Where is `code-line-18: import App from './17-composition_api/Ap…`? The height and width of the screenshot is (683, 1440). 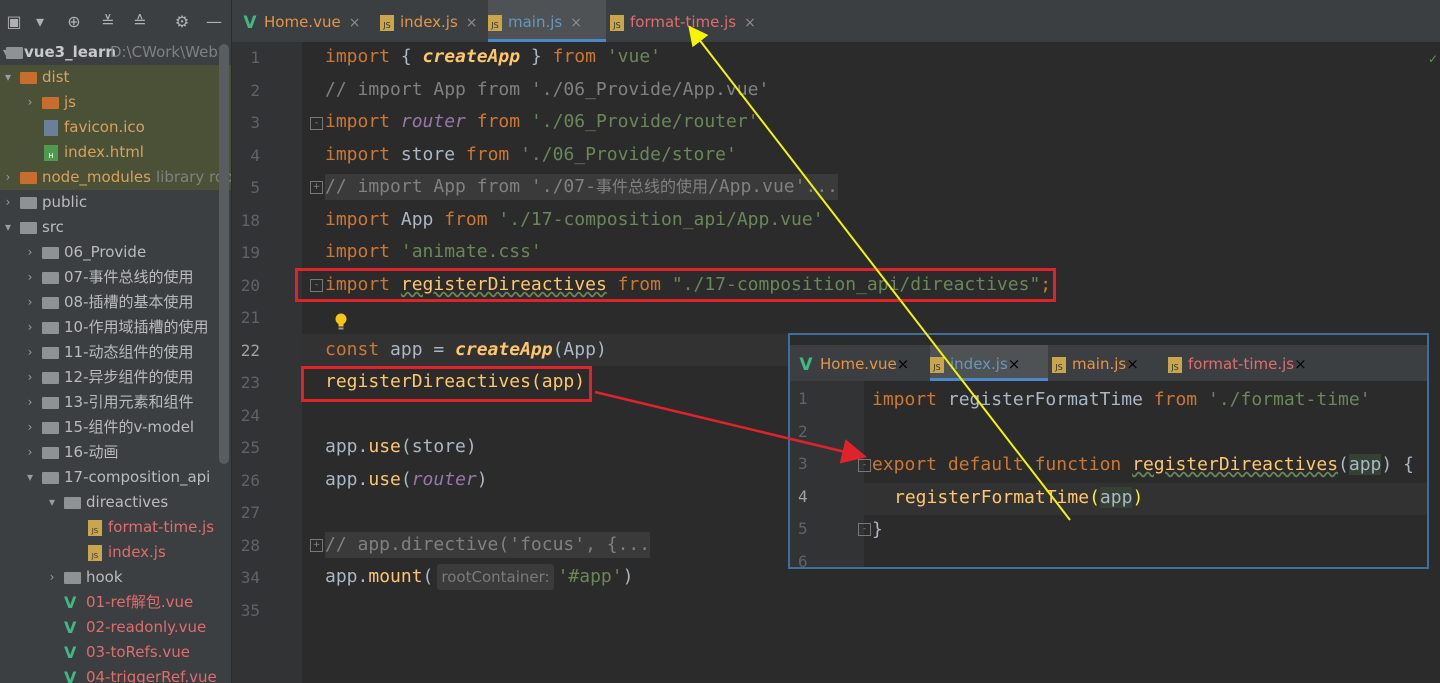 code-line-18: import App from './17-composition_api/Ap… is located at coordinates (574, 220).